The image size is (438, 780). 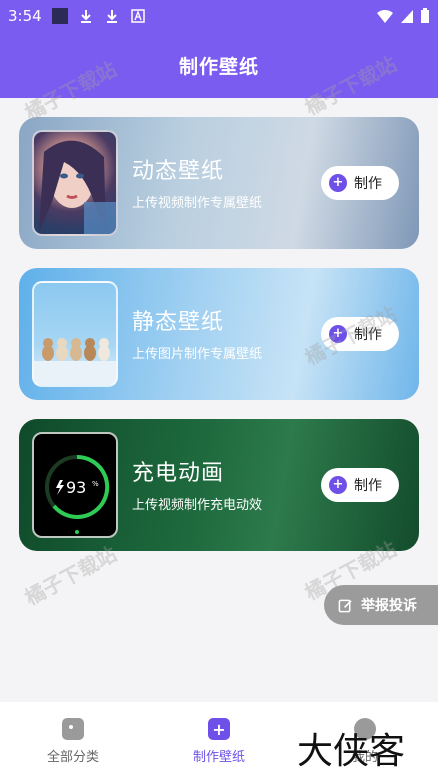 I want to click on page-title: 制作壁纸, so click(x=218, y=66).